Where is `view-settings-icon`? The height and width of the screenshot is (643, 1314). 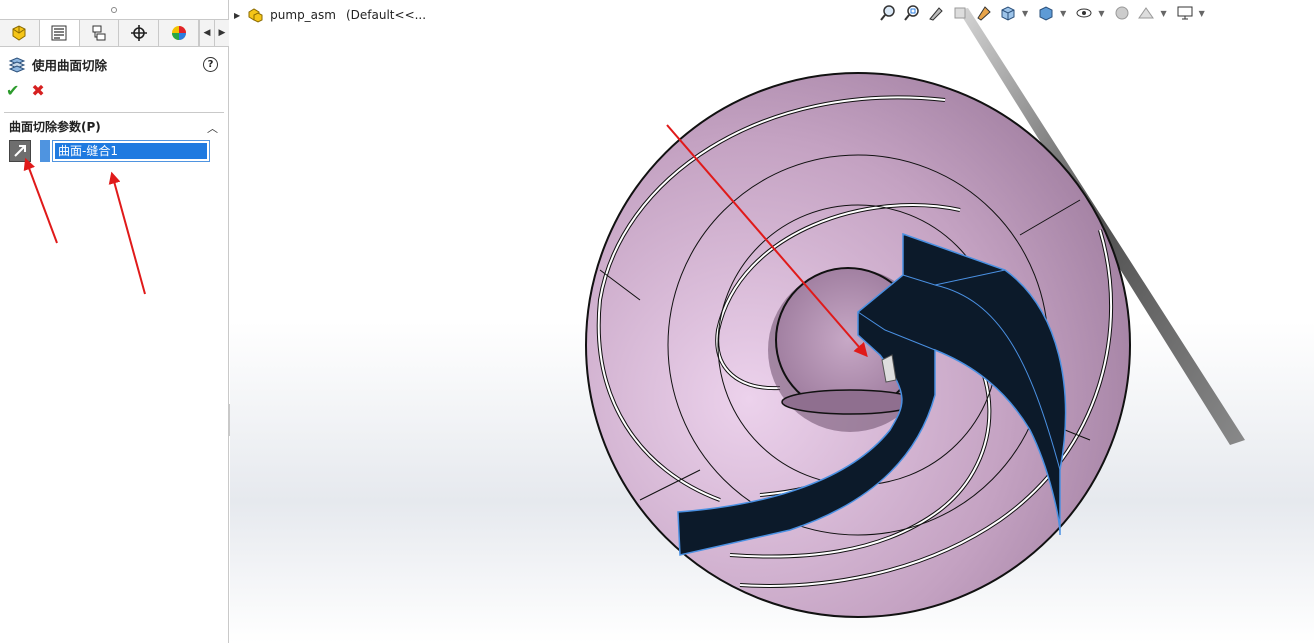 view-settings-icon is located at coordinates (1185, 13).